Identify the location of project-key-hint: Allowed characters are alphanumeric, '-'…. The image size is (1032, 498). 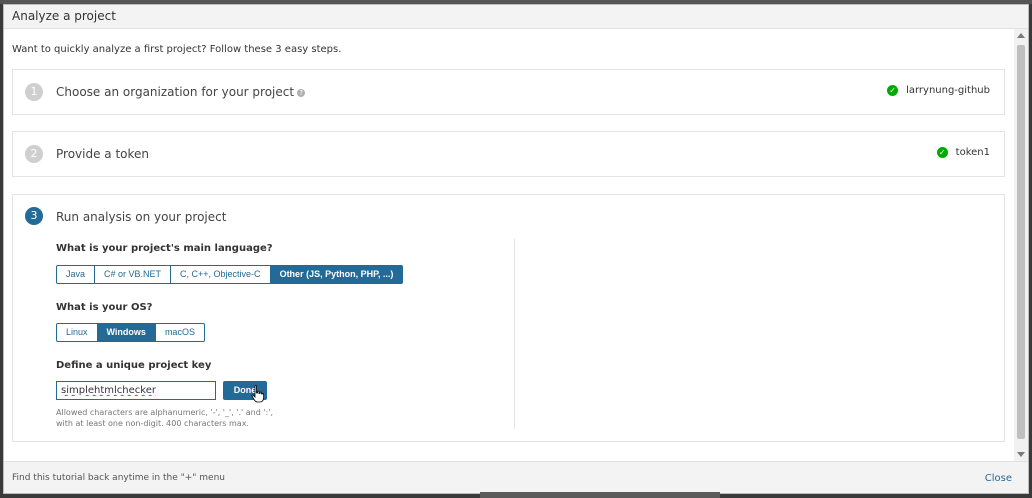
(176, 418).